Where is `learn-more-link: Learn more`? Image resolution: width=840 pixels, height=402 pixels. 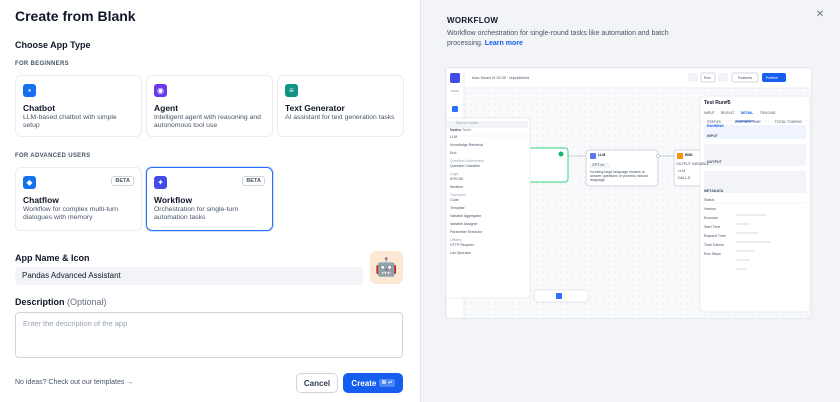
learn-more-link: Learn more is located at coordinates (504, 43).